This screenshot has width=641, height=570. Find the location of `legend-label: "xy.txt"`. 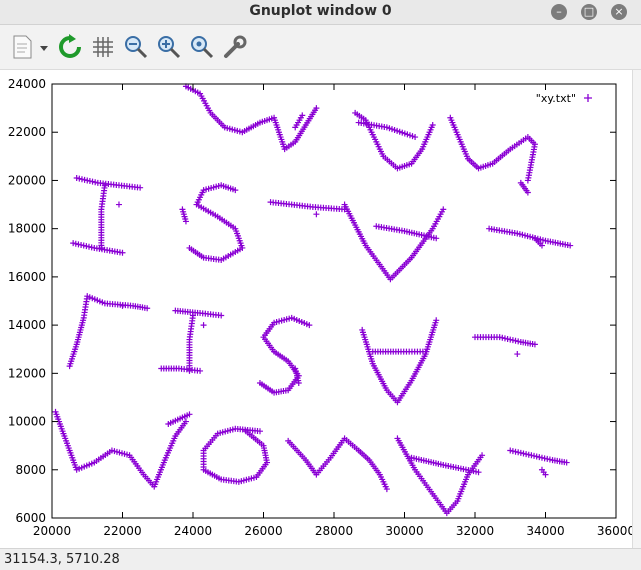

legend-label: "xy.txt" is located at coordinates (556, 98).